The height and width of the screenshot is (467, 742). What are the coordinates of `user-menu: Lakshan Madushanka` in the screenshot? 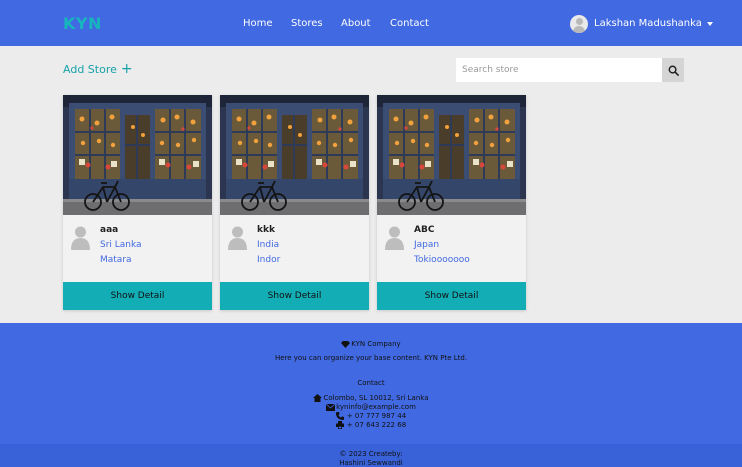 It's located at (641, 23).